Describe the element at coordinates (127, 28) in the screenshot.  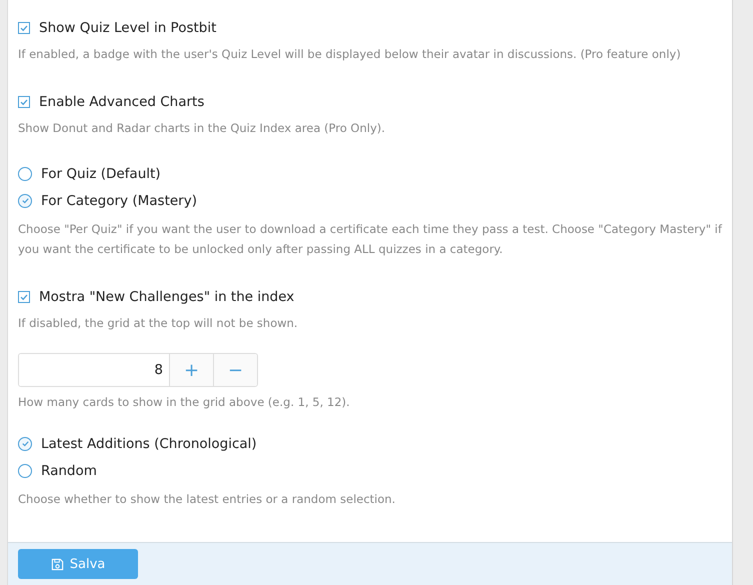
I see `checkbox-label: Show Quiz Level in Postbit` at that location.